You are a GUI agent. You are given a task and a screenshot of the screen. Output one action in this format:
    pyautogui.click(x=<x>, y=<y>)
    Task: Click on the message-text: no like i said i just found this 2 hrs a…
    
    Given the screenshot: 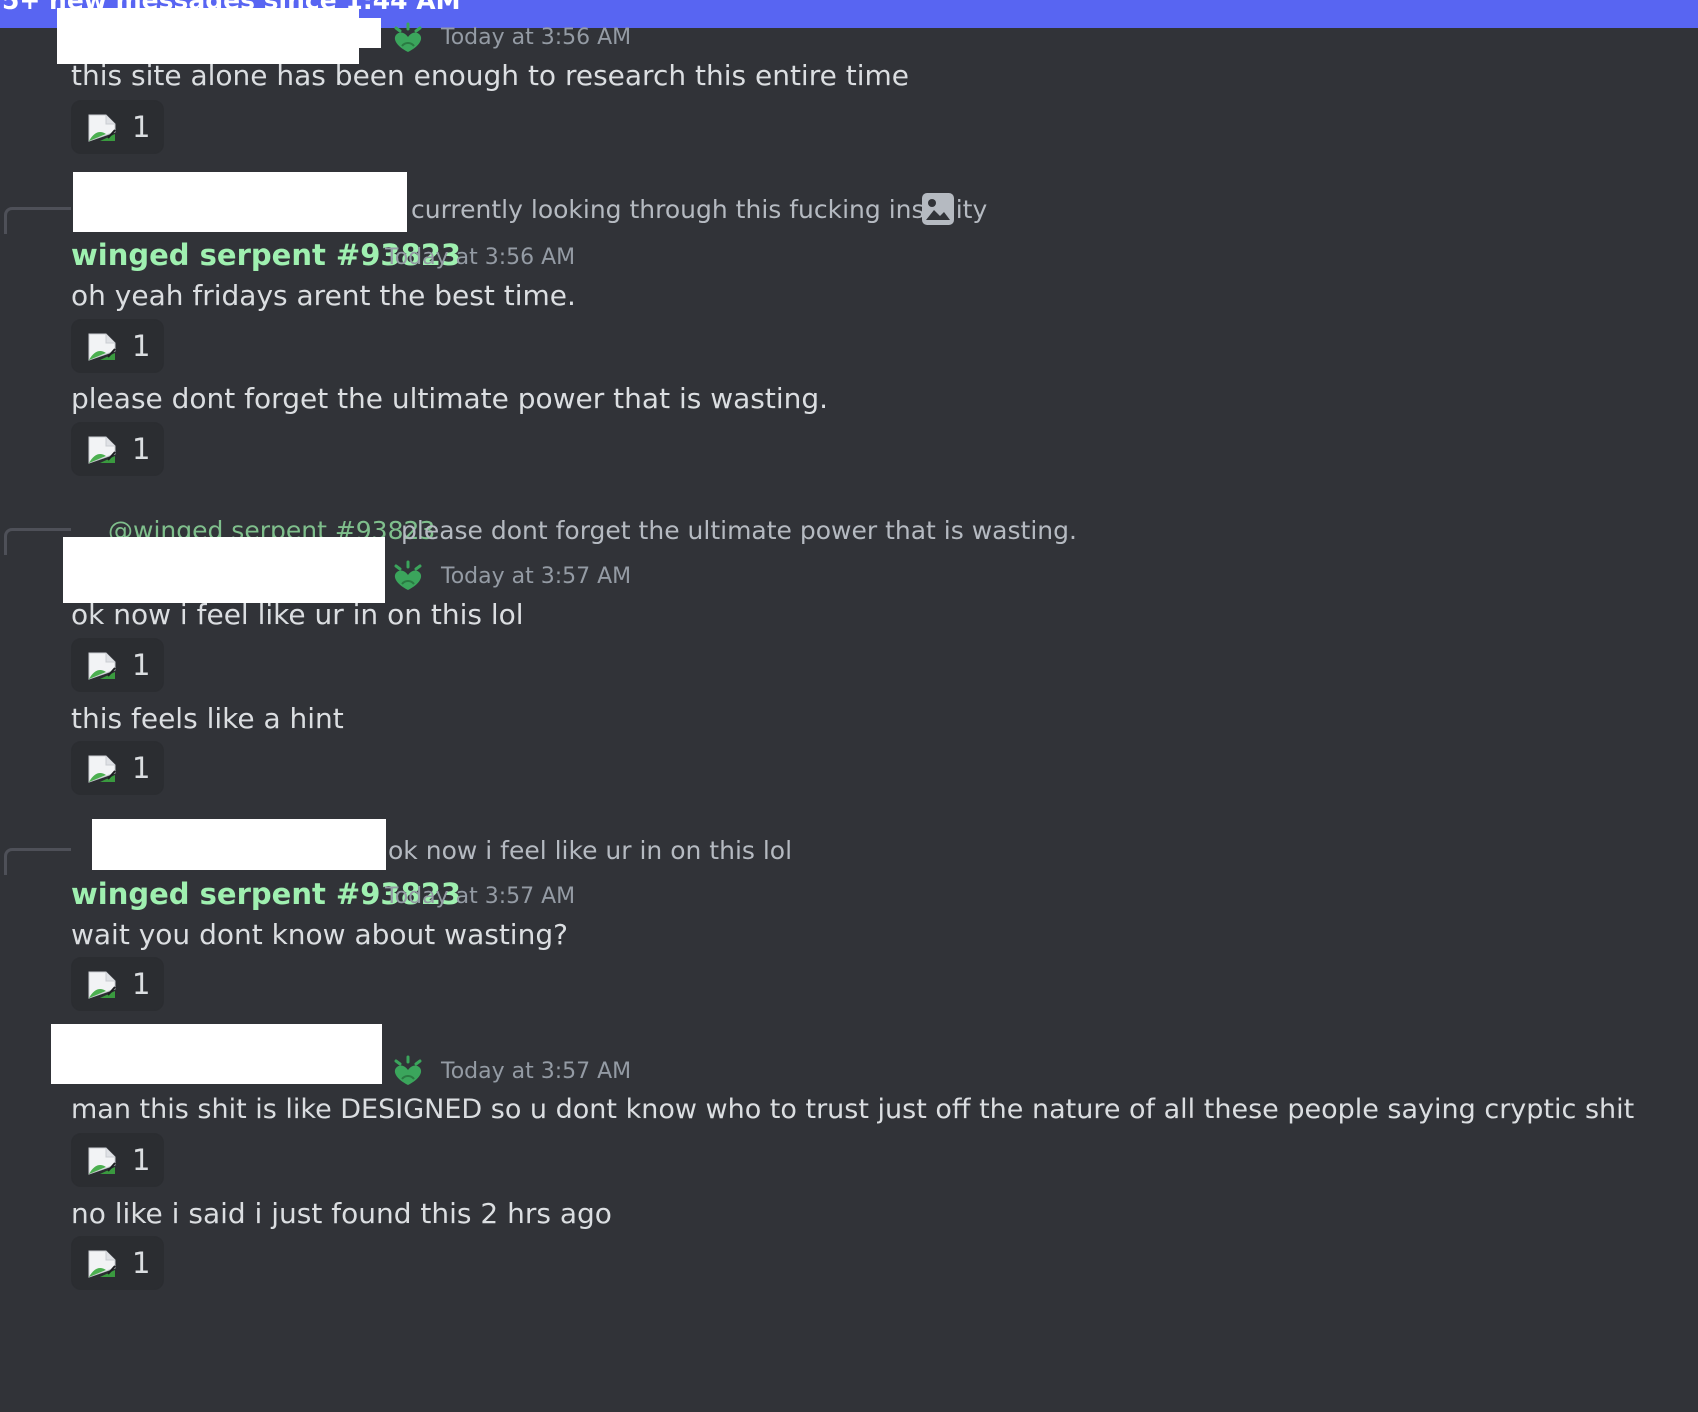 What is the action you would take?
    pyautogui.click(x=341, y=1213)
    